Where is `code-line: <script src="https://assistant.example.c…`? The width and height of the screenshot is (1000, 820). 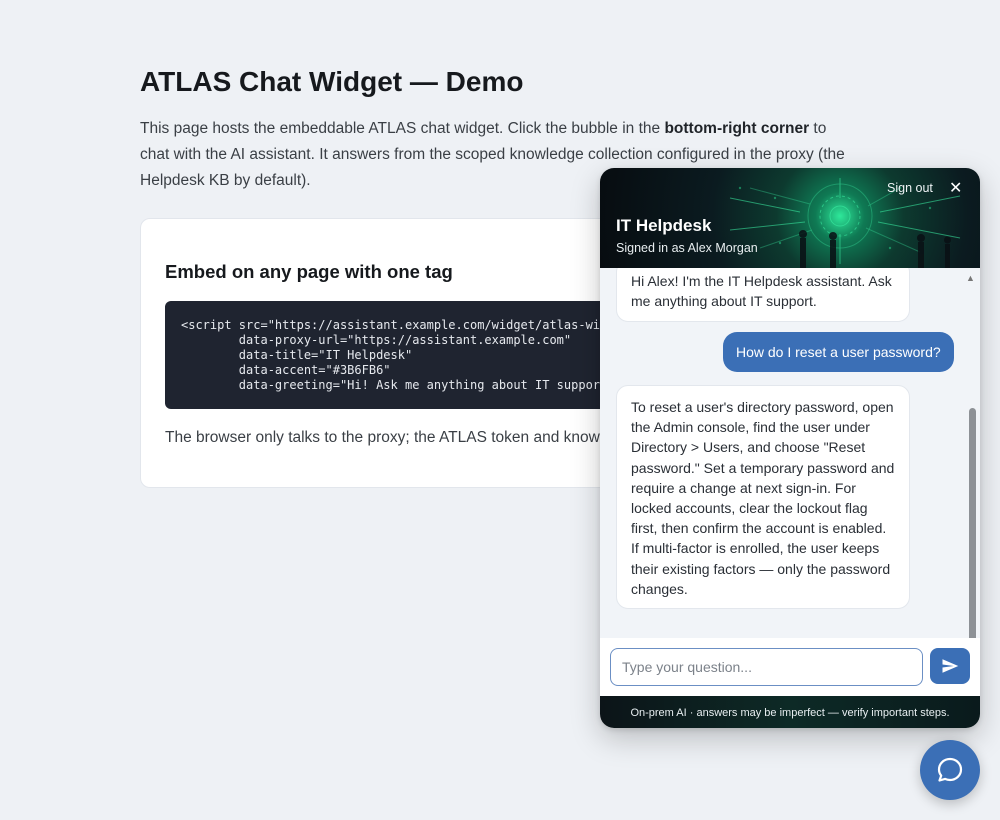 code-line: <script src="https://assistant.example.c… is located at coordinates (419, 325).